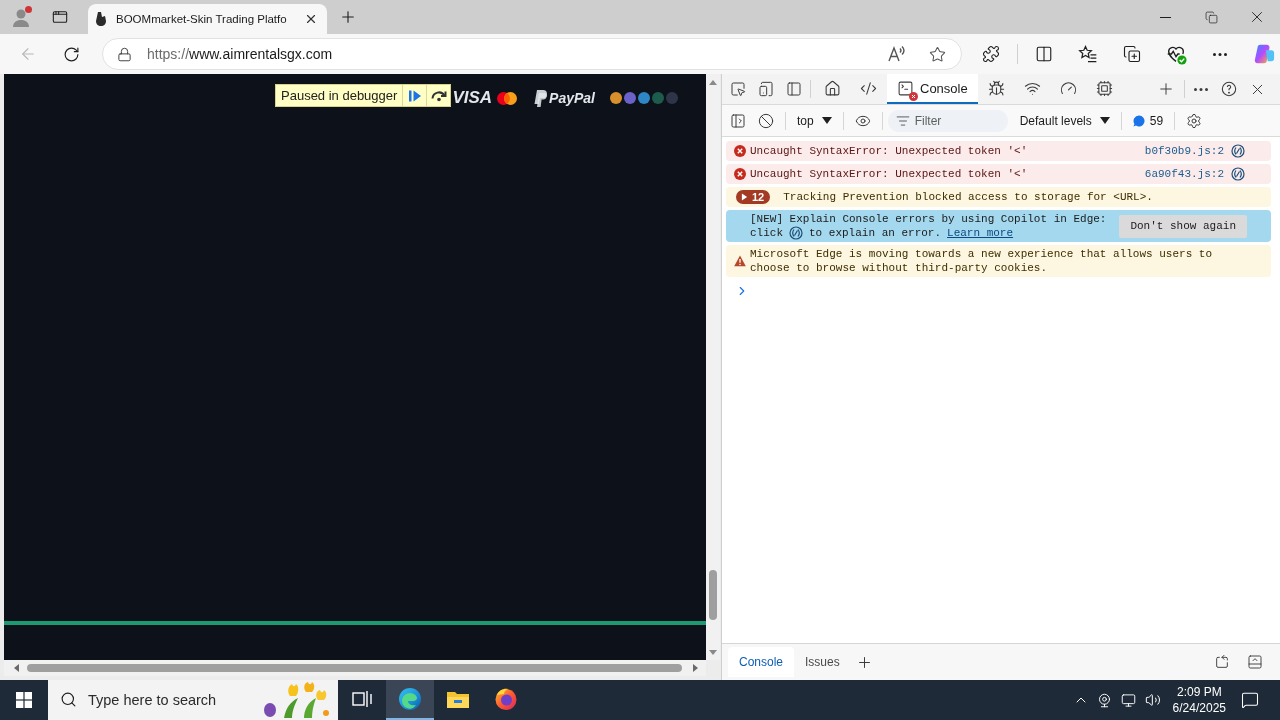 The image size is (1280, 720). What do you see at coordinates (311, 19) in the screenshot?
I see `close-icon` at bounding box center [311, 19].